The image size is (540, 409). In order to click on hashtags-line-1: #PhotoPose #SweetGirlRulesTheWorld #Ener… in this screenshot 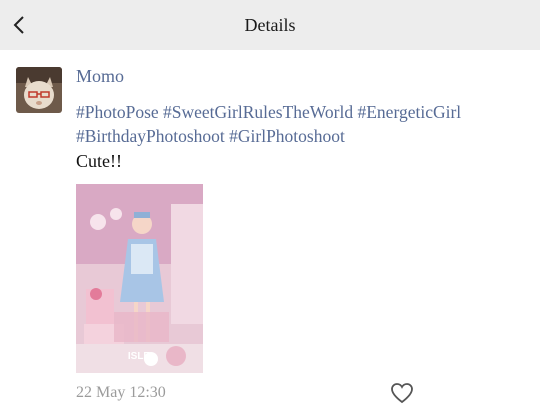, I will do `click(296, 112)`.